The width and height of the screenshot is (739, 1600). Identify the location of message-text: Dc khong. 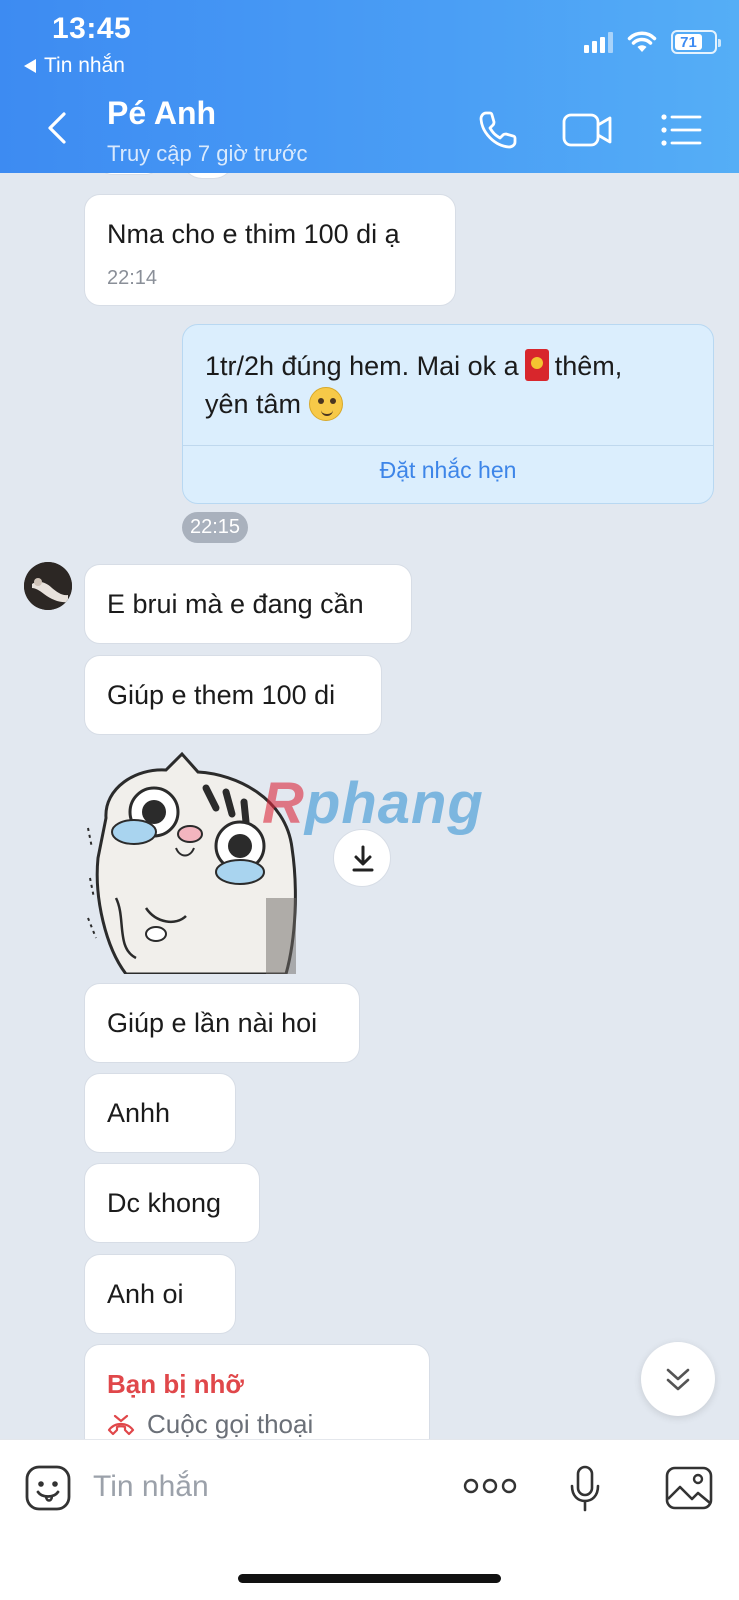
(164, 1203).